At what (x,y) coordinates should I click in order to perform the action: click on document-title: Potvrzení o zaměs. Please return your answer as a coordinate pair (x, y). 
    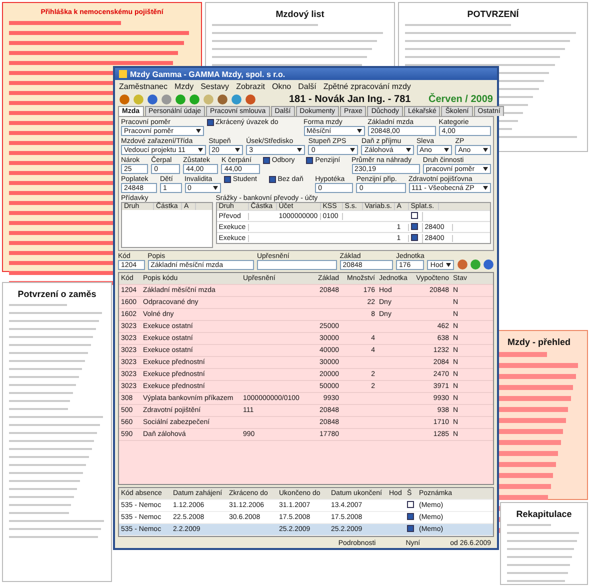
    Looking at the image, I should click on (57, 294).